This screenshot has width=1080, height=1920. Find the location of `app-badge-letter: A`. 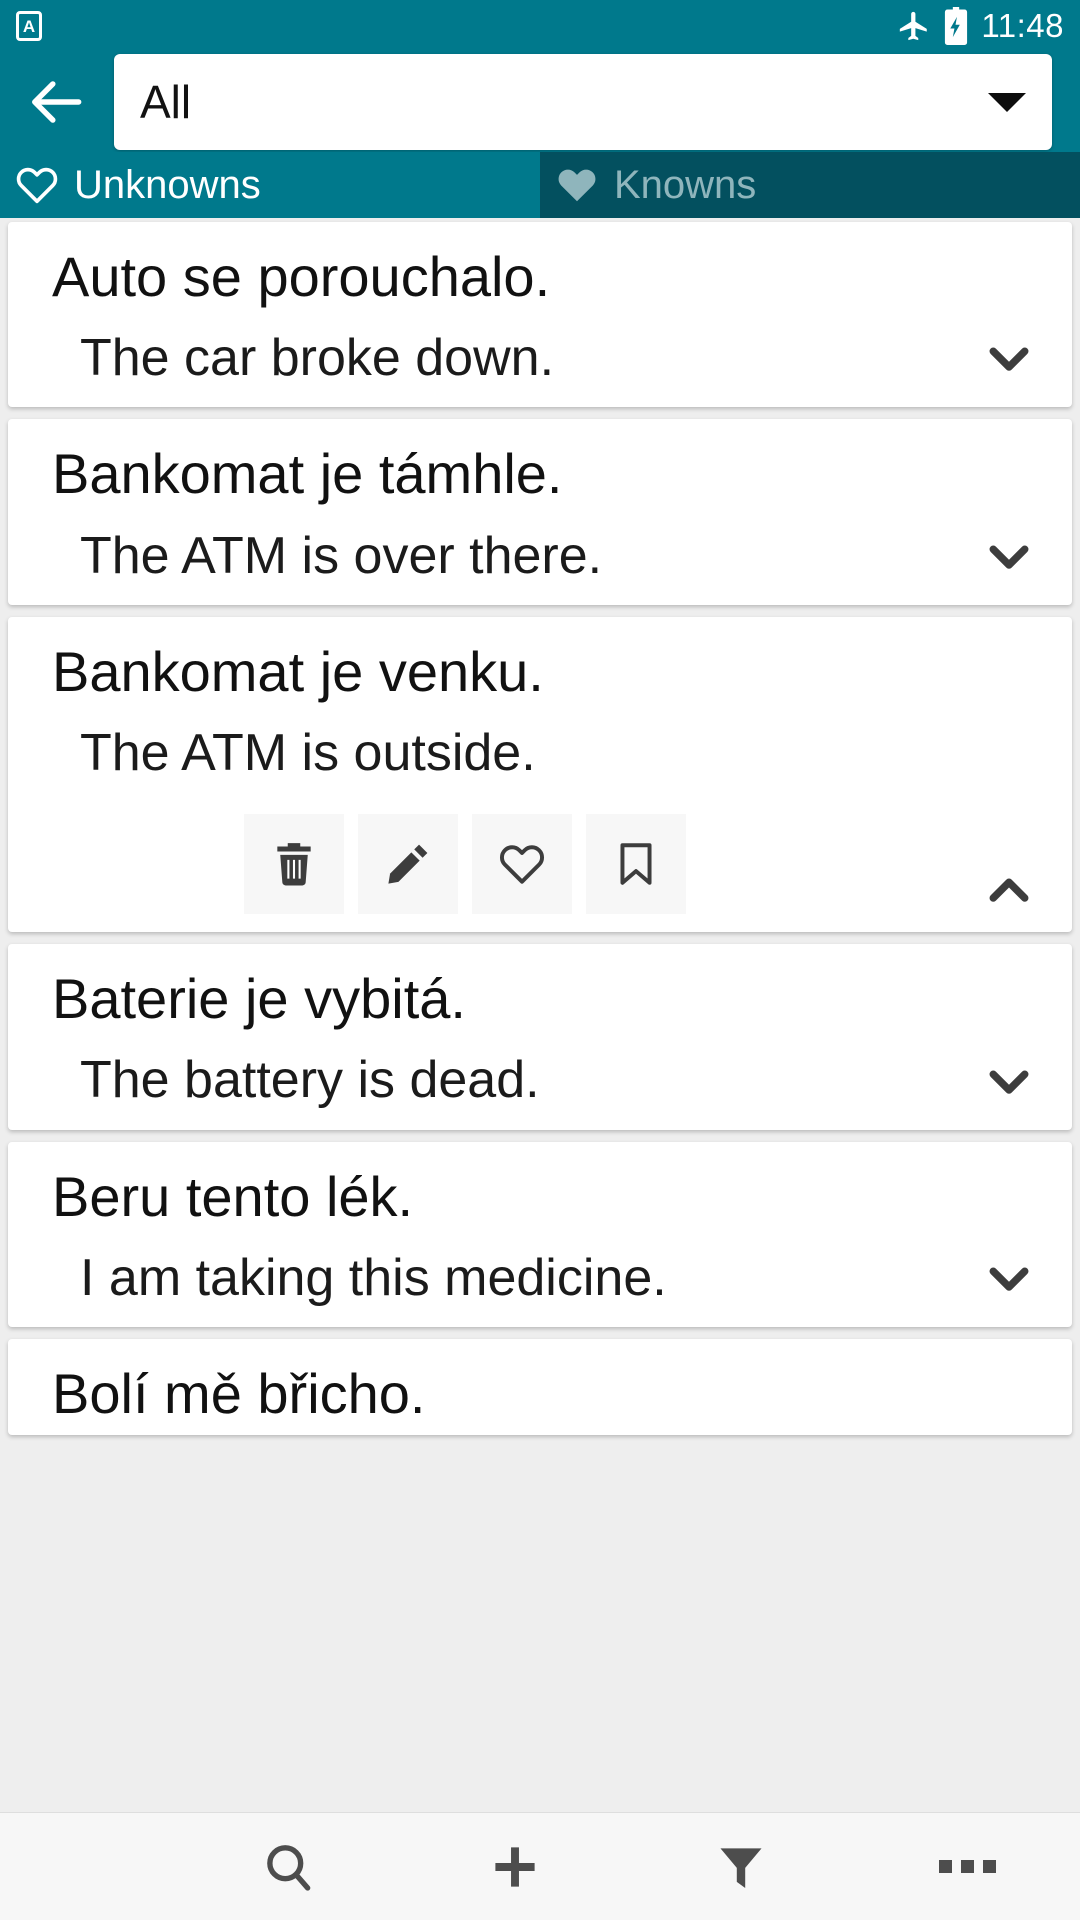

app-badge-letter: A is located at coordinates (29, 26).